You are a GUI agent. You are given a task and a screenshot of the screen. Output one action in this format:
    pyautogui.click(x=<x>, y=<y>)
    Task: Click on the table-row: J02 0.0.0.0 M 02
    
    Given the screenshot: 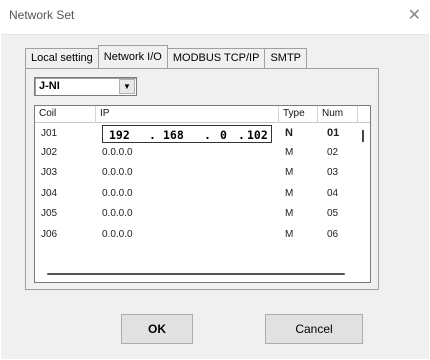 What is the action you would take?
    pyautogui.click(x=196, y=153)
    